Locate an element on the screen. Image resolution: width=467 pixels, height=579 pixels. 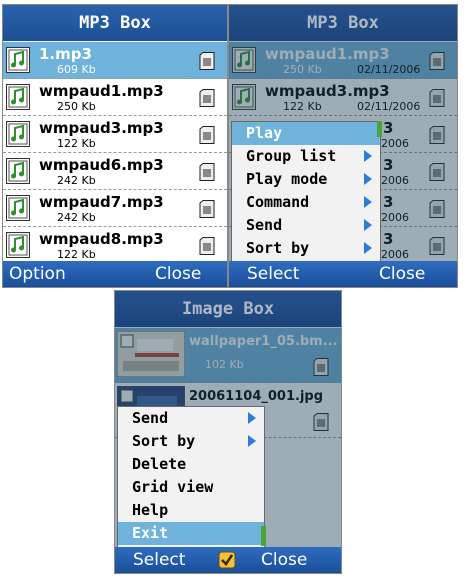
file-name: 1.mp3 is located at coordinates (65, 54).